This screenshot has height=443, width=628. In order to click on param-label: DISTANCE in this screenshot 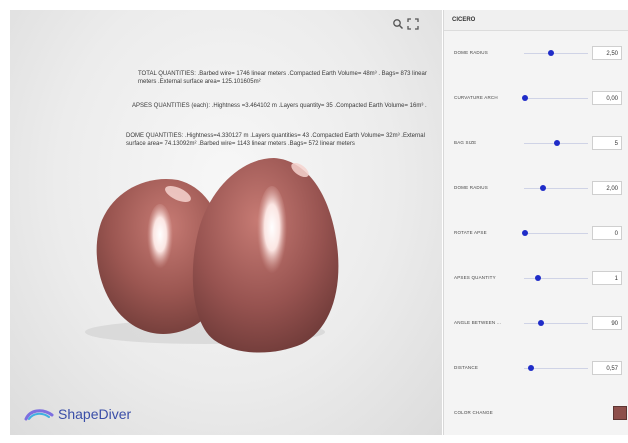, I will do `click(466, 367)`.